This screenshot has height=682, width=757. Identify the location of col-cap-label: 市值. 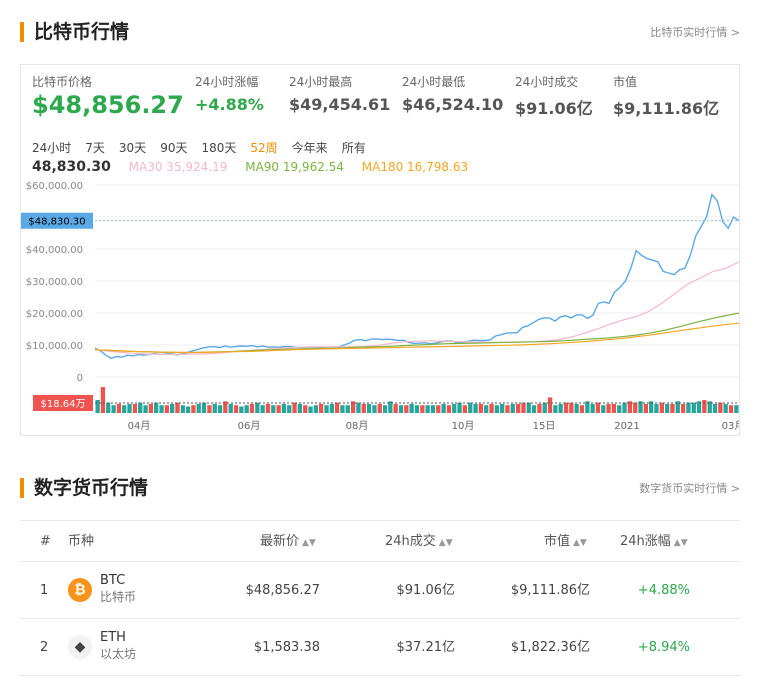
(557, 541).